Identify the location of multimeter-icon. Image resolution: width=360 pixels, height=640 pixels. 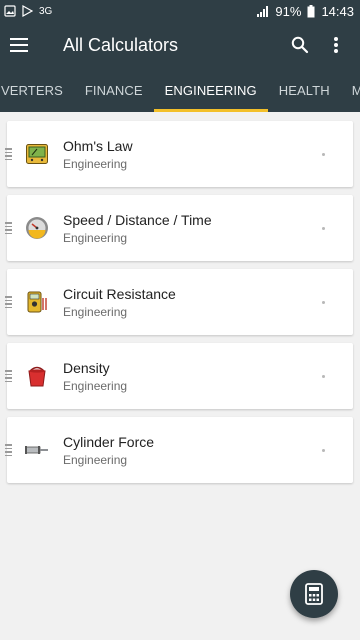
(37, 302).